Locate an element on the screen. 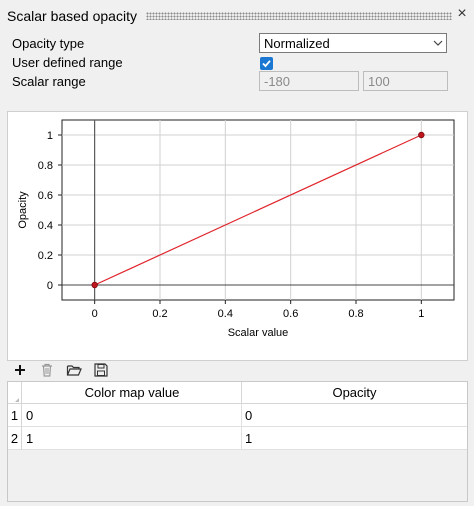 Image resolution: width=474 pixels, height=506 pixels. chevron-down-icon is located at coordinates (438, 43).